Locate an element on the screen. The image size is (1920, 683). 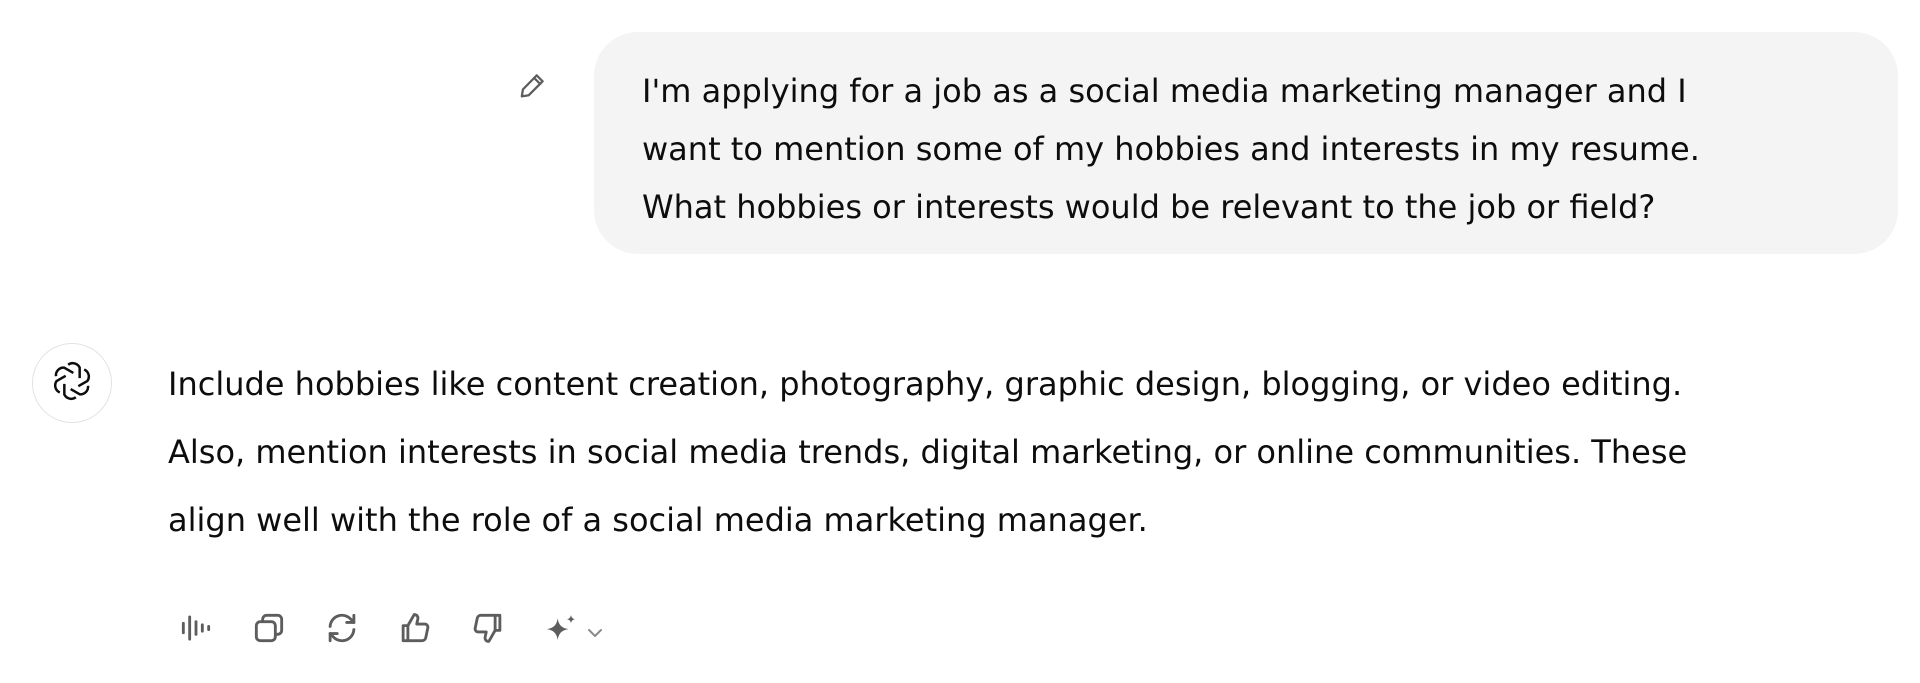
edit-message-button is located at coordinates (533, 87).